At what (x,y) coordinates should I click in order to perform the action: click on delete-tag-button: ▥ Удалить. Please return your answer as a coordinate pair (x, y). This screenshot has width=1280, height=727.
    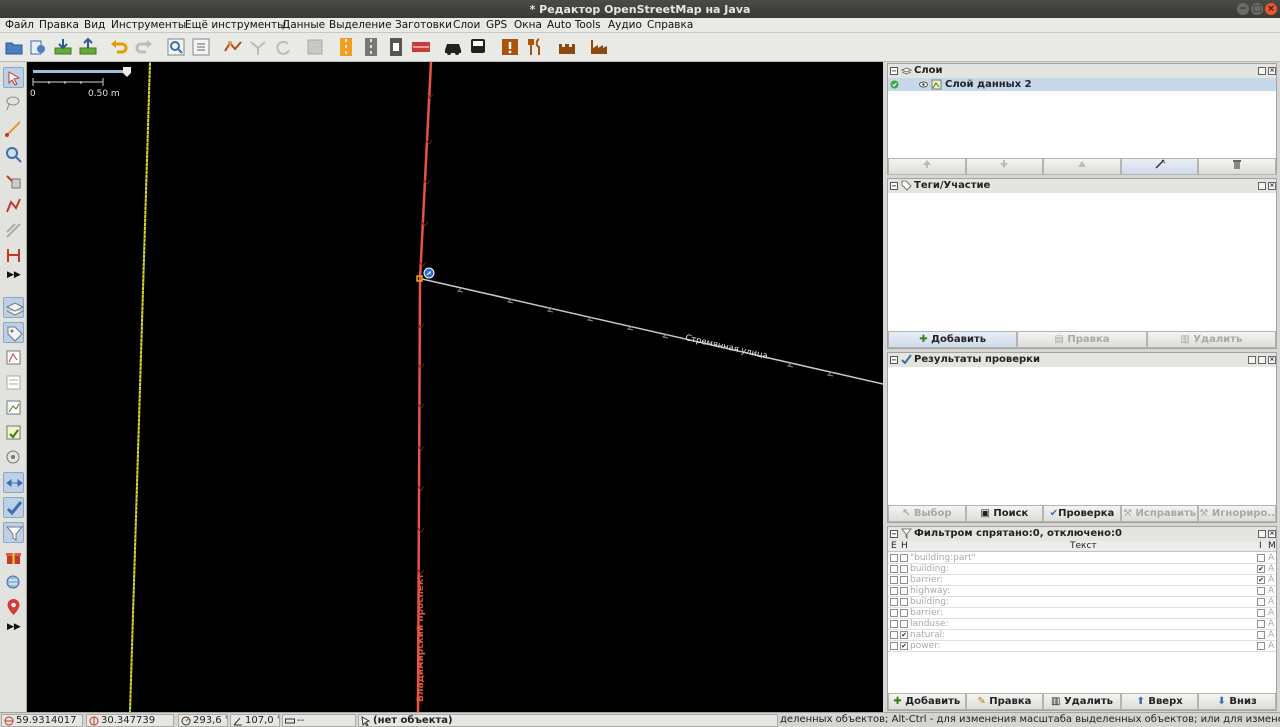
    Looking at the image, I should click on (1211, 339).